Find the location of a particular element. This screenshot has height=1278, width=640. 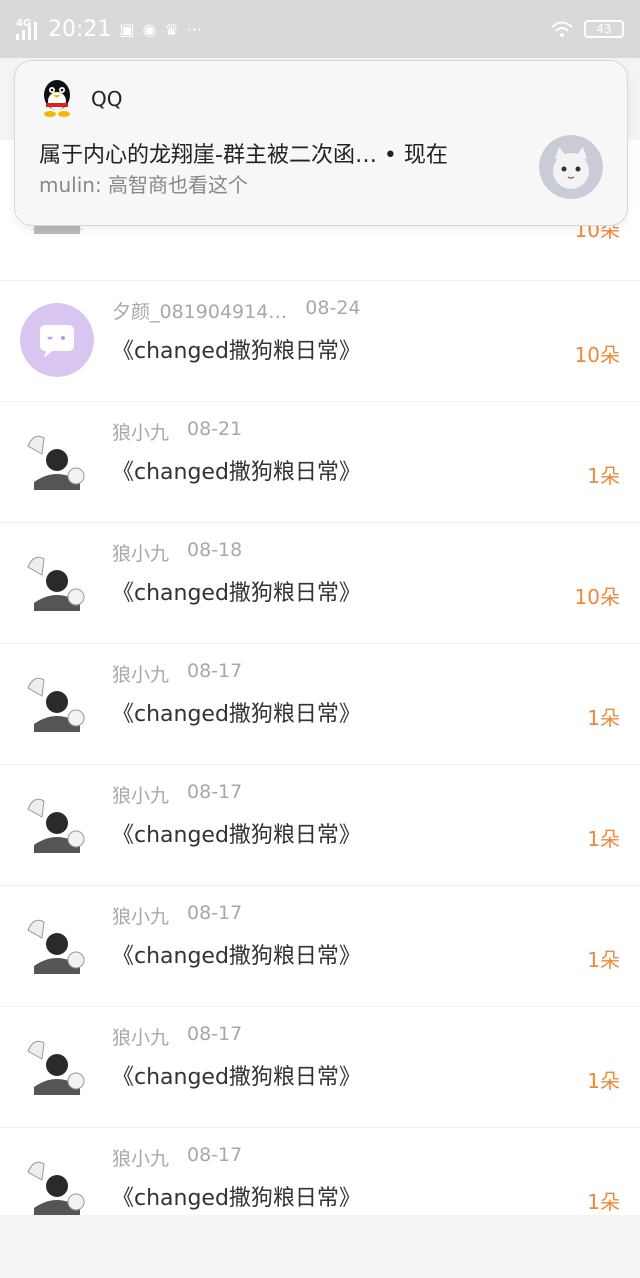

qq-notification: QQ 属于内心的龙翔崖-群主被二次函… • 现在 mulin: 高智商也看这个 is located at coordinates (321, 143).